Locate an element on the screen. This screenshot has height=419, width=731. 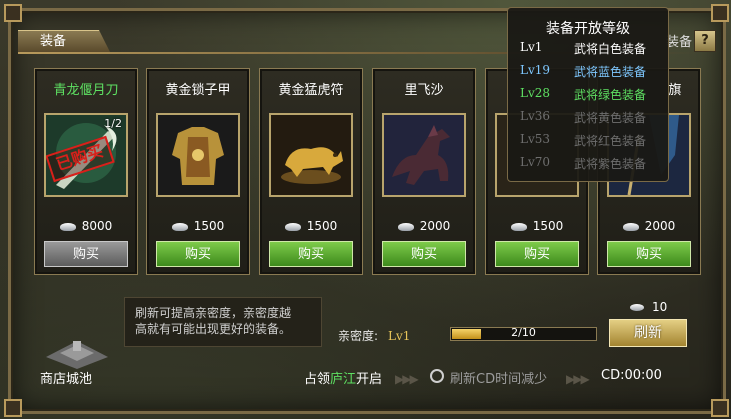
city-icon is located at coordinates (77, 353).